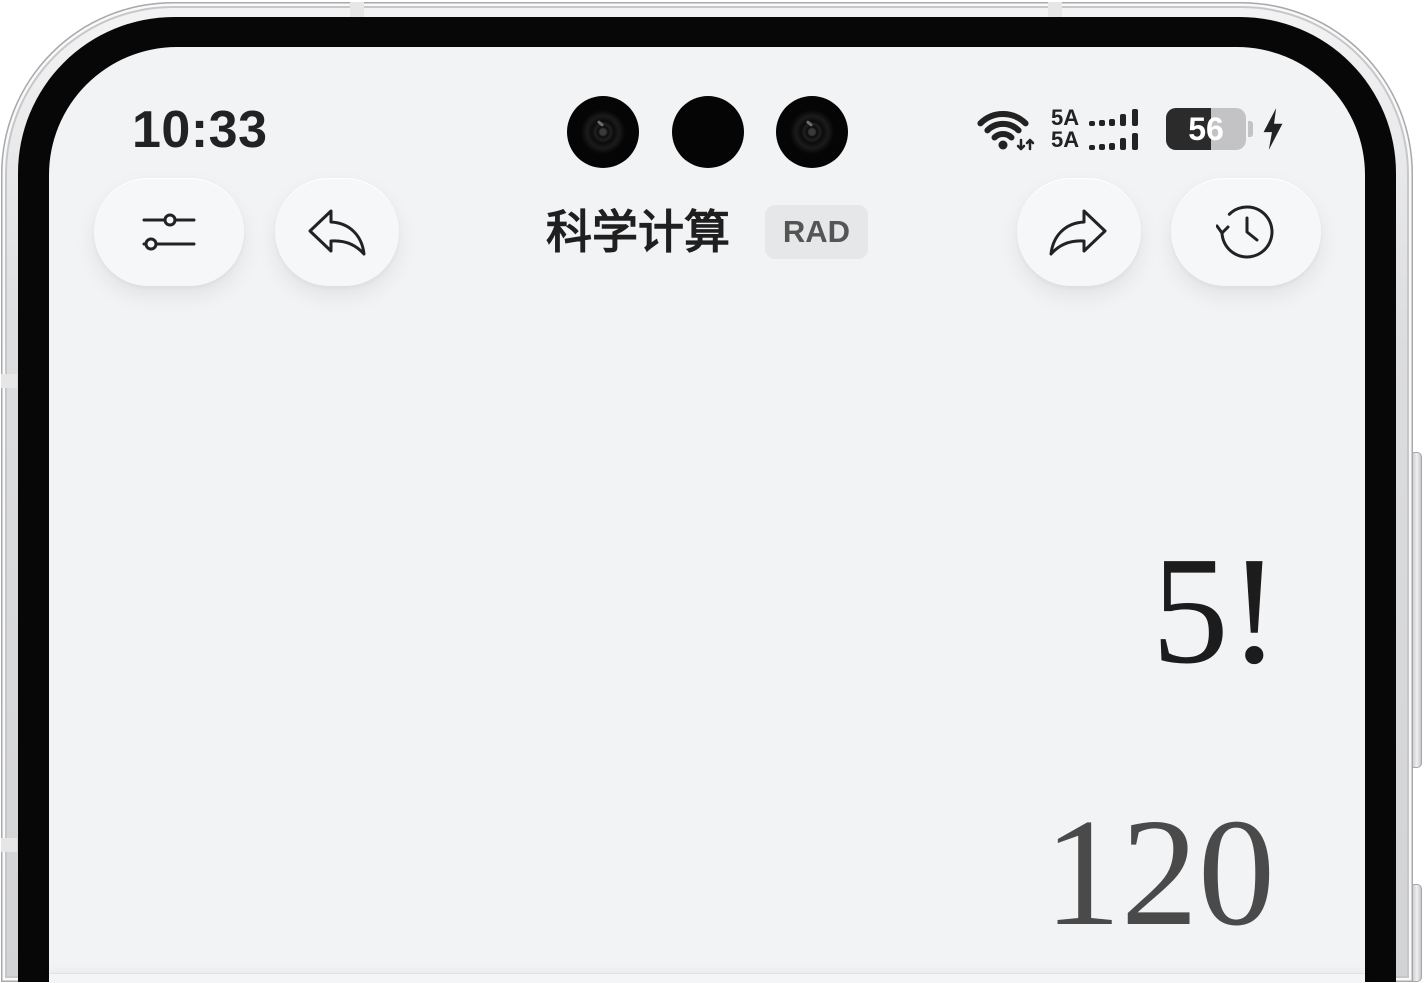 This screenshot has height=983, width=1424. Describe the element at coordinates (1065, 117) in the screenshot. I see `sim1-label: 5A` at that location.